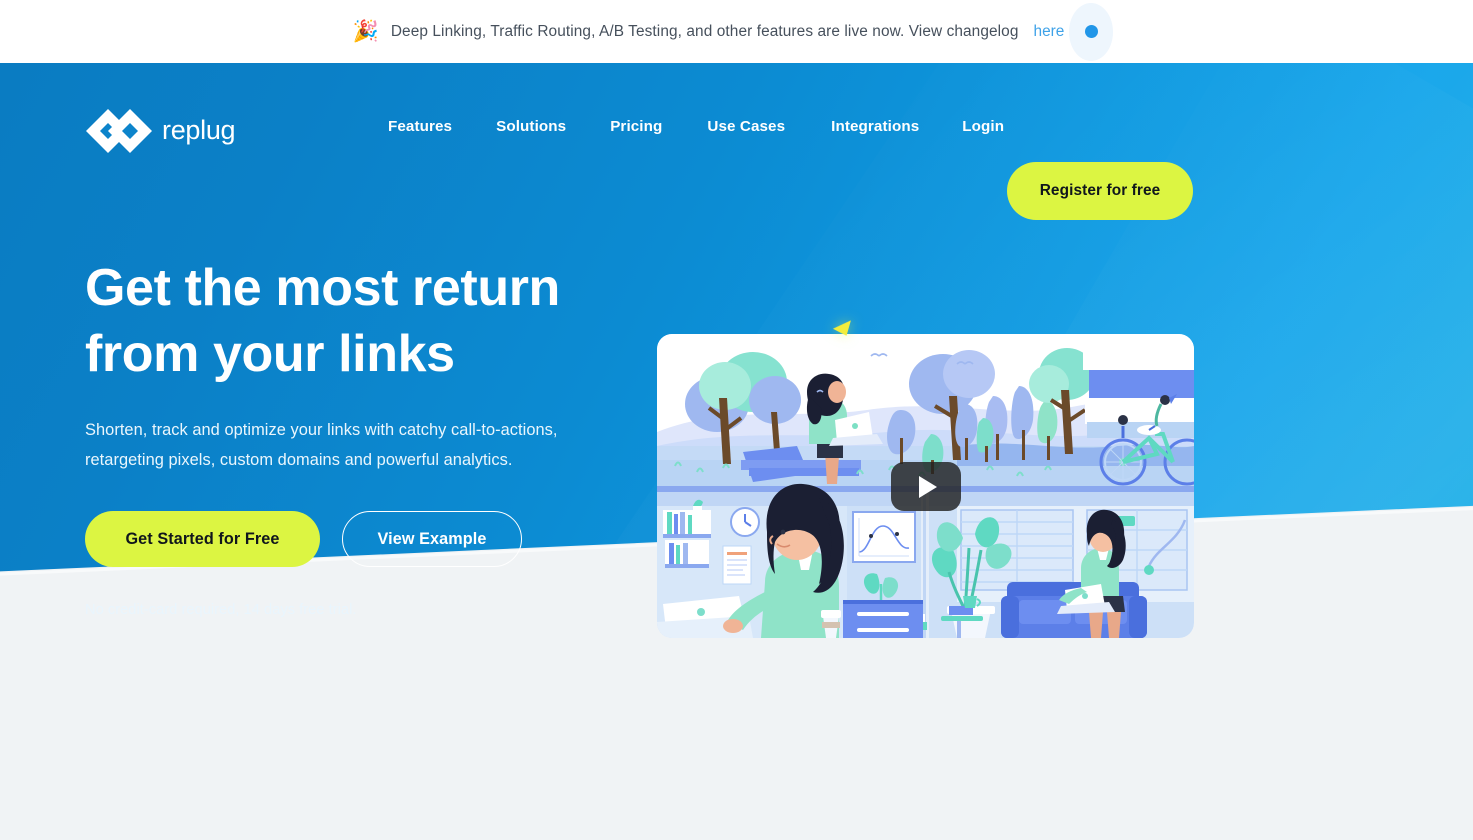  What do you see at coordinates (119, 131) in the screenshot?
I see `replug-double-diamond-logo-icon` at bounding box center [119, 131].